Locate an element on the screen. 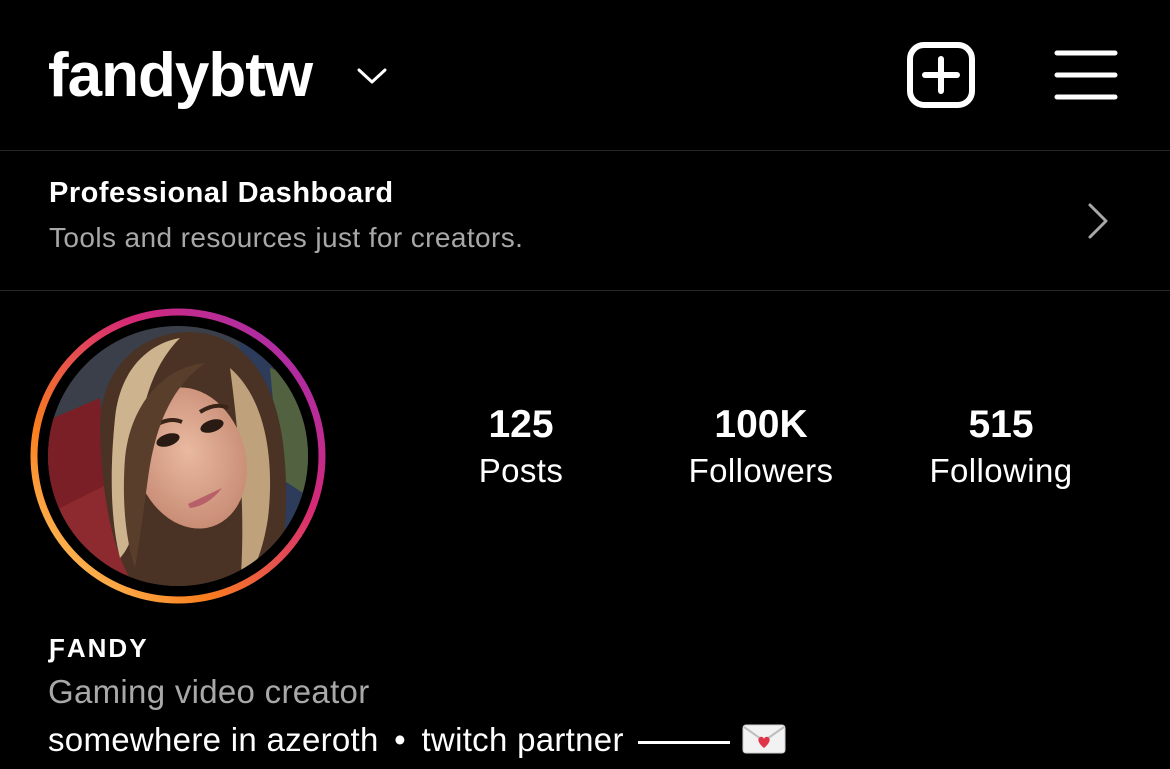  posts-label: Posts is located at coordinates (521, 470).